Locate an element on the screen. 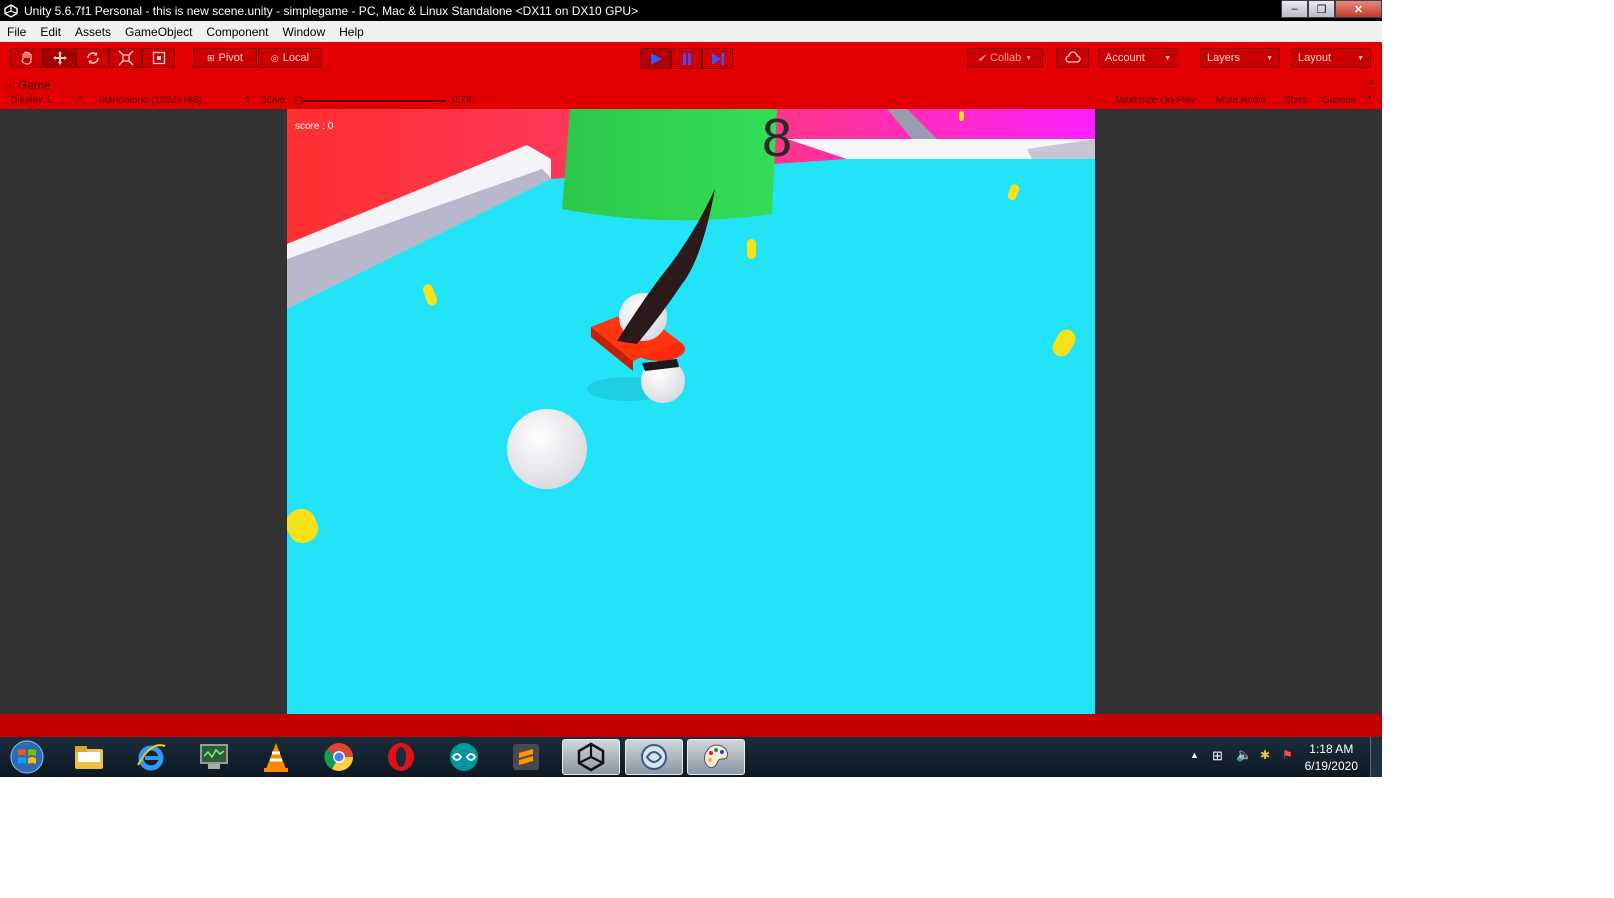 The width and height of the screenshot is (1614, 898). monitor-icon is located at coordinates (214, 756).